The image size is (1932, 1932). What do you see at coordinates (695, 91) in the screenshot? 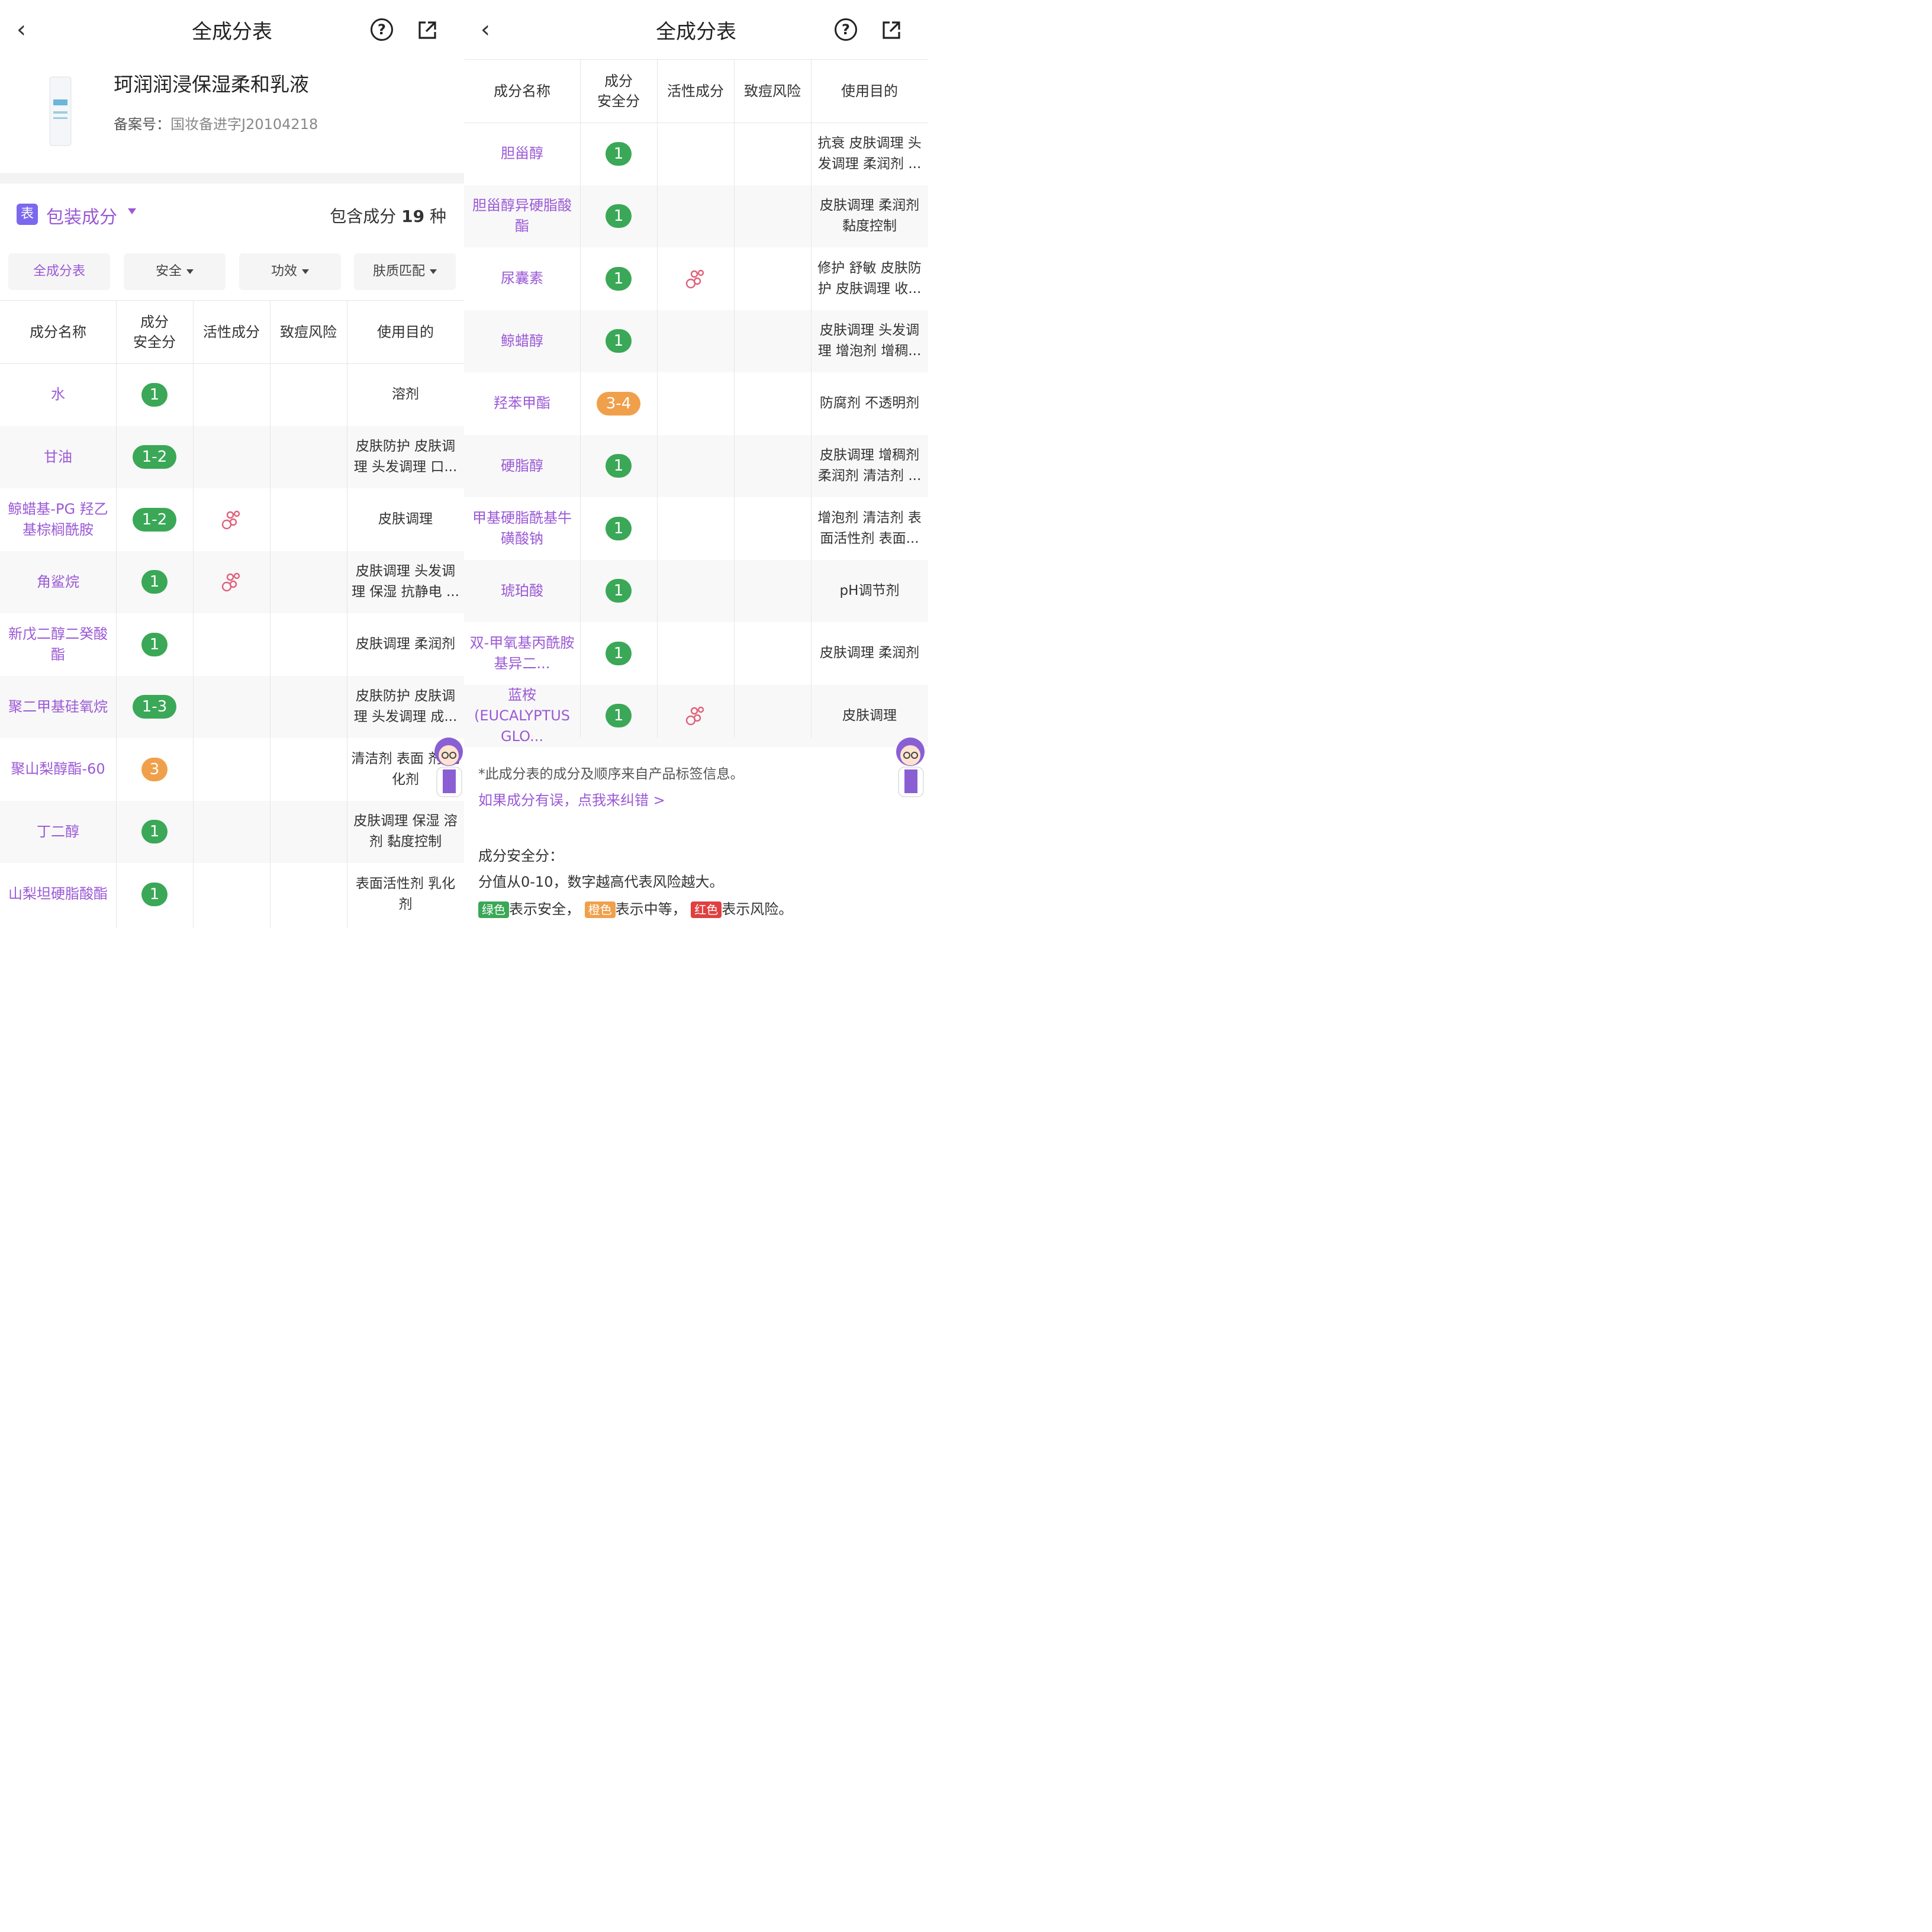
I see `col-active: 活性成分` at bounding box center [695, 91].